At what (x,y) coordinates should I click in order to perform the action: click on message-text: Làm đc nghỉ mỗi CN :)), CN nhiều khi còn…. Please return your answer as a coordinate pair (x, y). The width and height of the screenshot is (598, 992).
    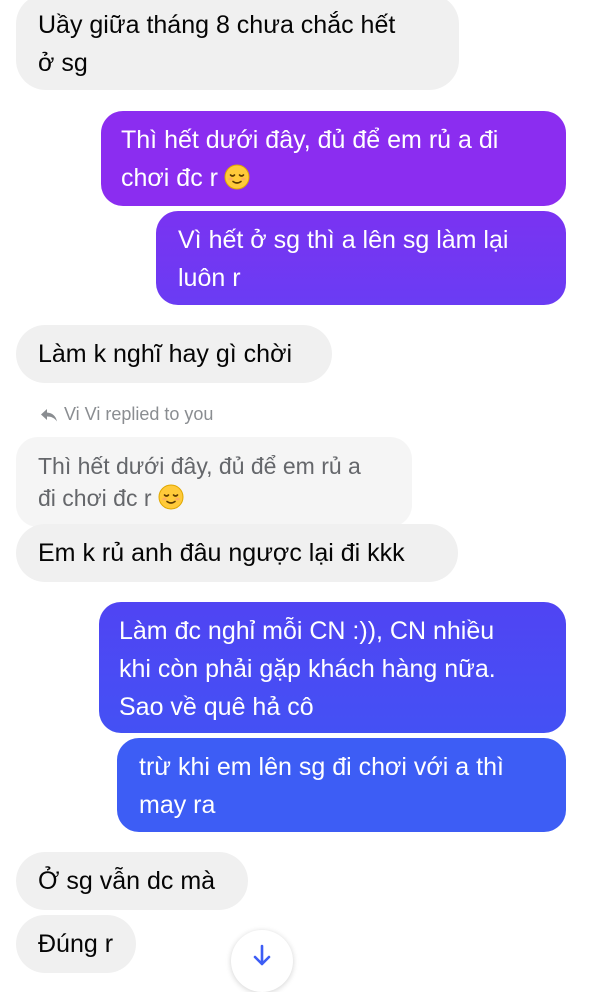
    Looking at the image, I should click on (307, 669).